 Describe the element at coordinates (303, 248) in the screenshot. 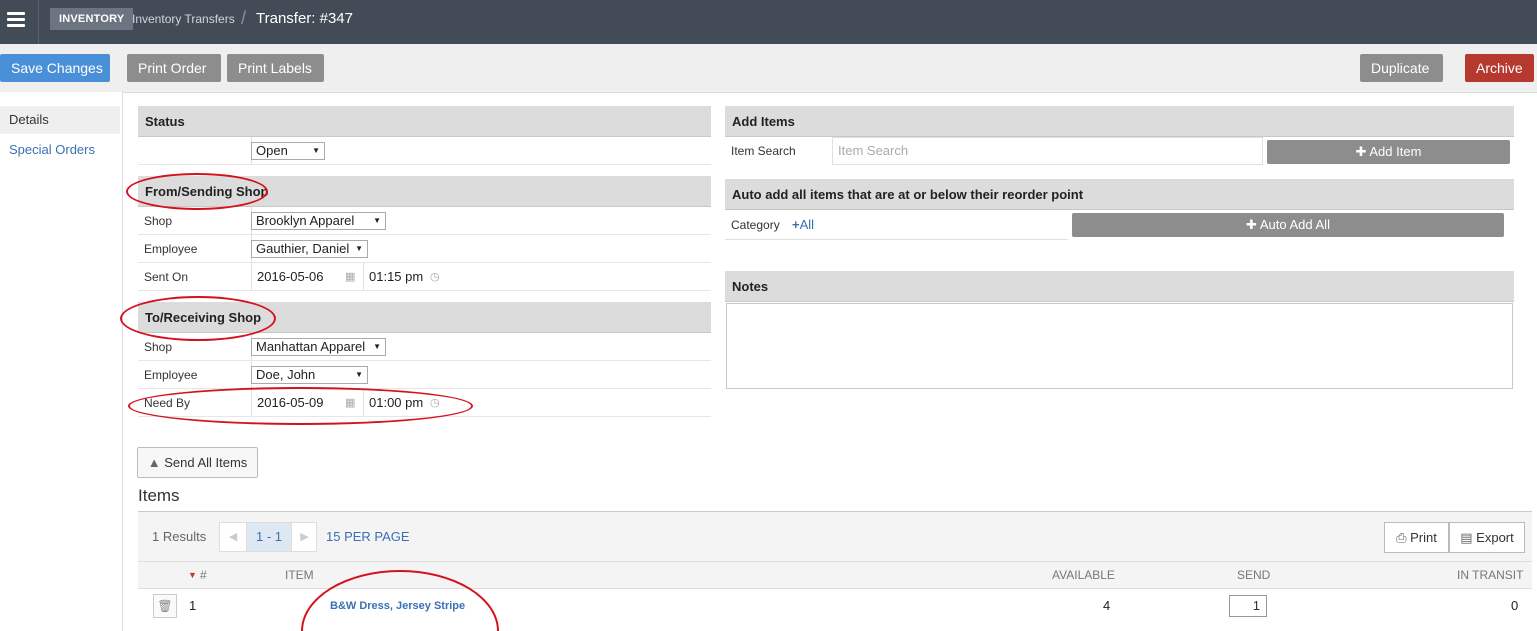

I see `from-employee-value: Gauthier, Daniel` at that location.